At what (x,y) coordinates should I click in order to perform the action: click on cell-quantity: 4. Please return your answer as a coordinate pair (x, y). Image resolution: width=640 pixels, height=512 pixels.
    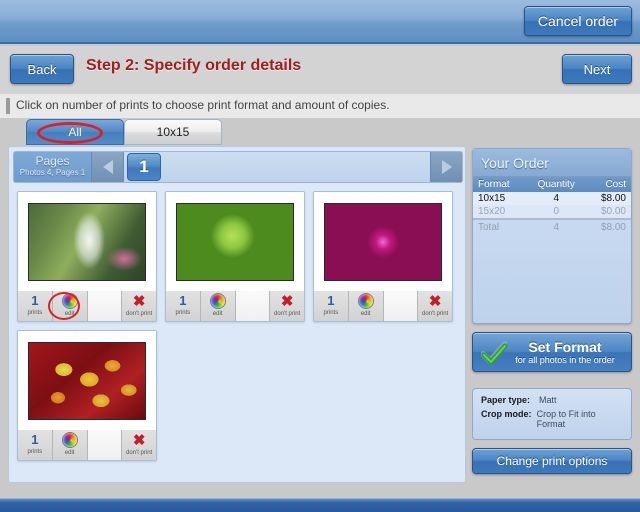
    Looking at the image, I should click on (556, 198).